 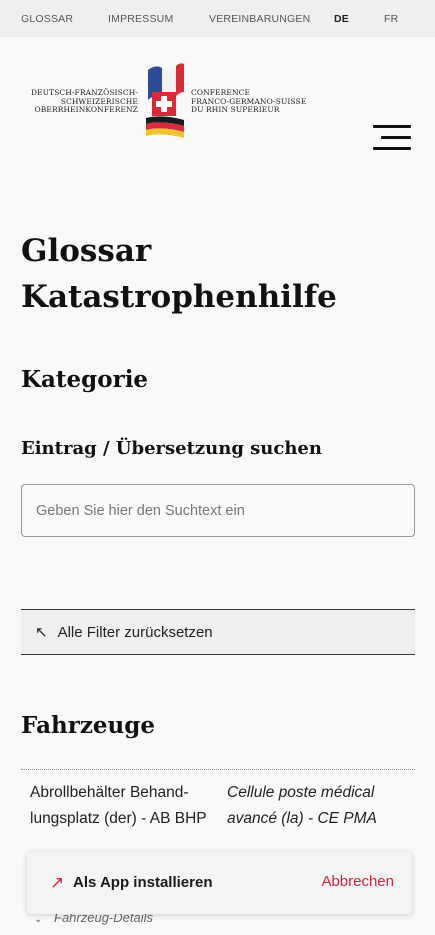 What do you see at coordinates (57, 882) in the screenshot?
I see `arrow-up-right-icon: ↗` at bounding box center [57, 882].